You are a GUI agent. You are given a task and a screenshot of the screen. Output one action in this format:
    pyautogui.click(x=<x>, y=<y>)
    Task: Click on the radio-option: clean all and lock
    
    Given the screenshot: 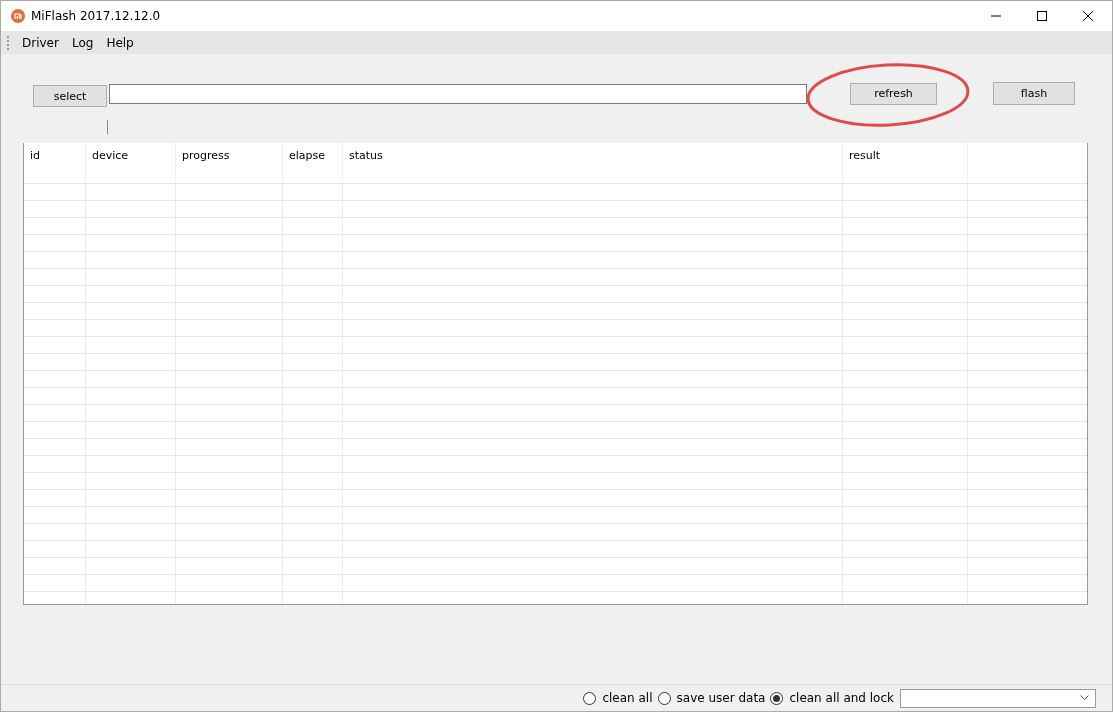 What is the action you would take?
    pyautogui.click(x=832, y=698)
    